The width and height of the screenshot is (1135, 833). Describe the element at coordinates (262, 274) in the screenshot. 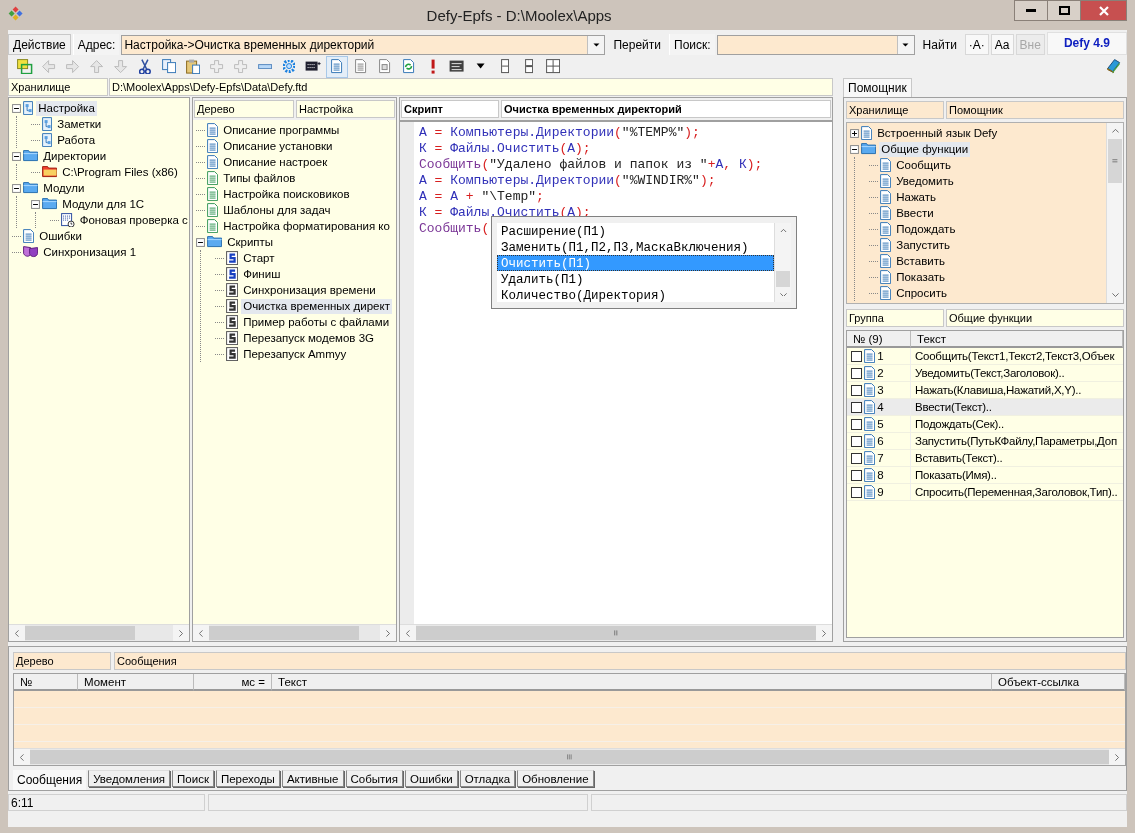

I see `tree-item: Финиш` at that location.